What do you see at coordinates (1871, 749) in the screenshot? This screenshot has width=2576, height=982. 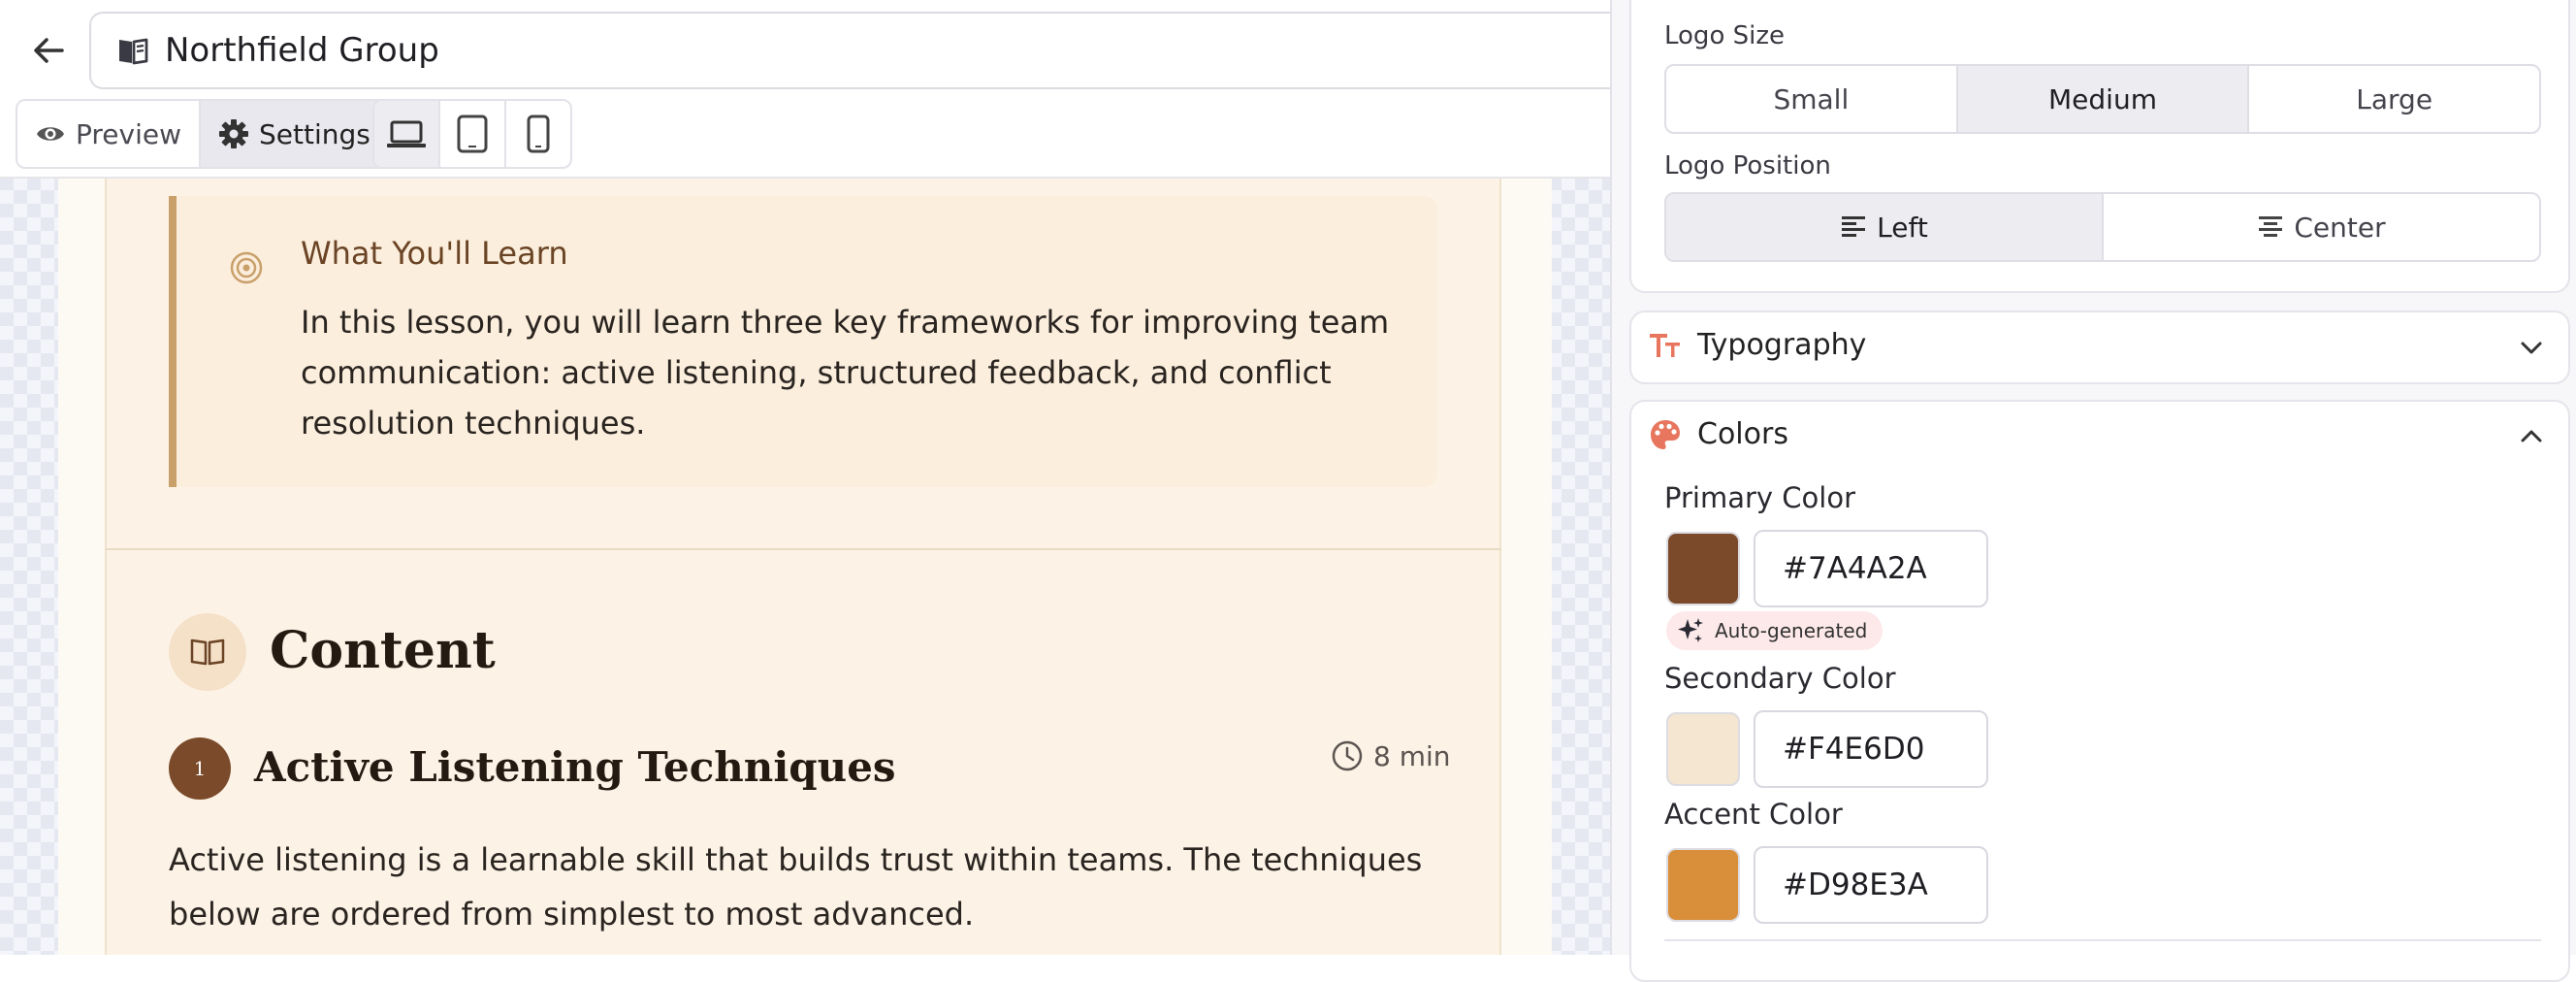 I see `secondary-color-input: #F4E6D0` at bounding box center [1871, 749].